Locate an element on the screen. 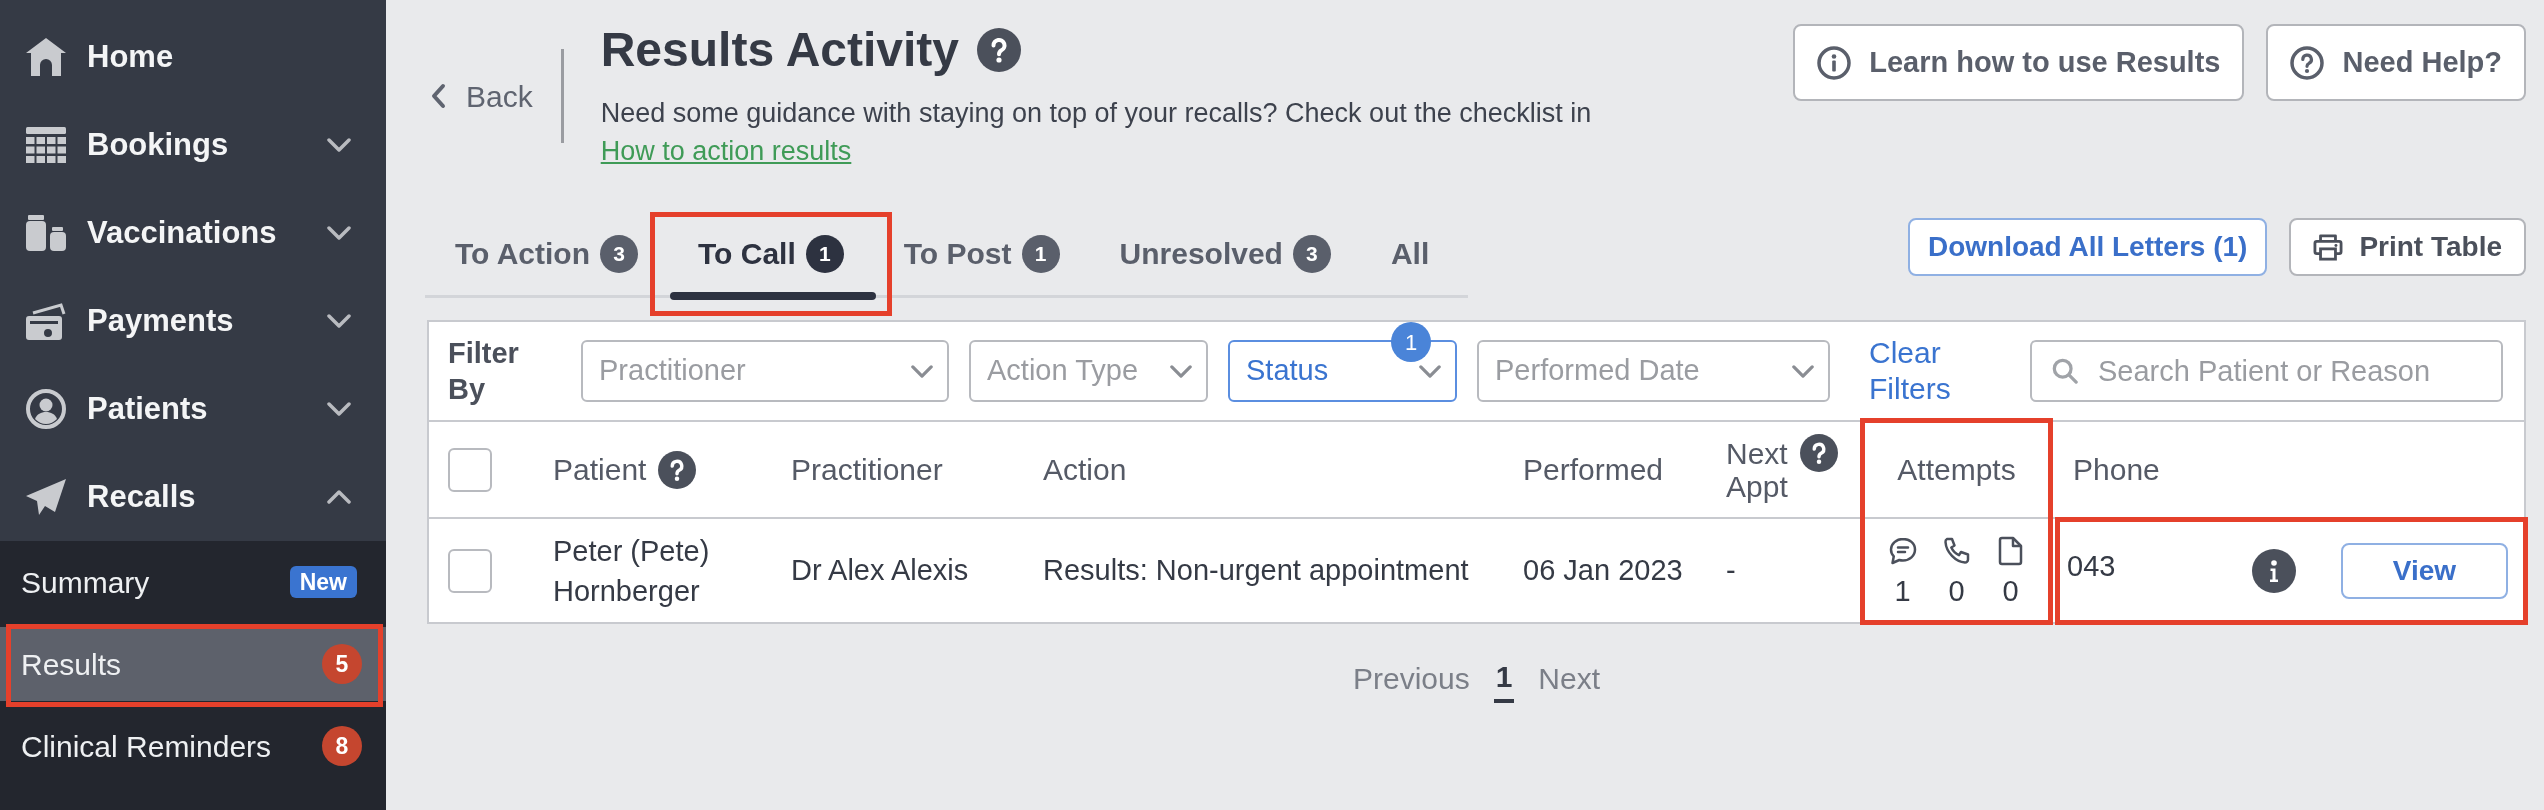 Image resolution: width=2544 pixels, height=810 pixels. column-header: Attempts is located at coordinates (1956, 470).